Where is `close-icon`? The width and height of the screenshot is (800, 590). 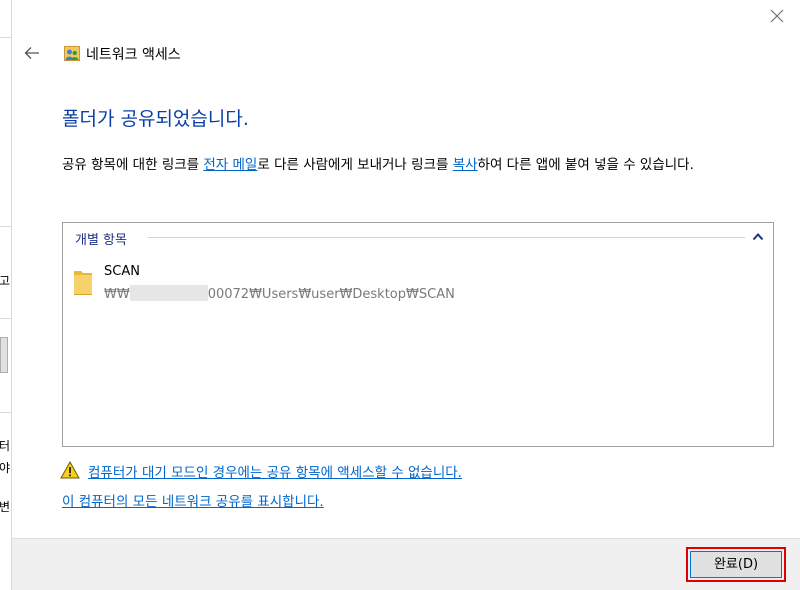 close-icon is located at coordinates (777, 16).